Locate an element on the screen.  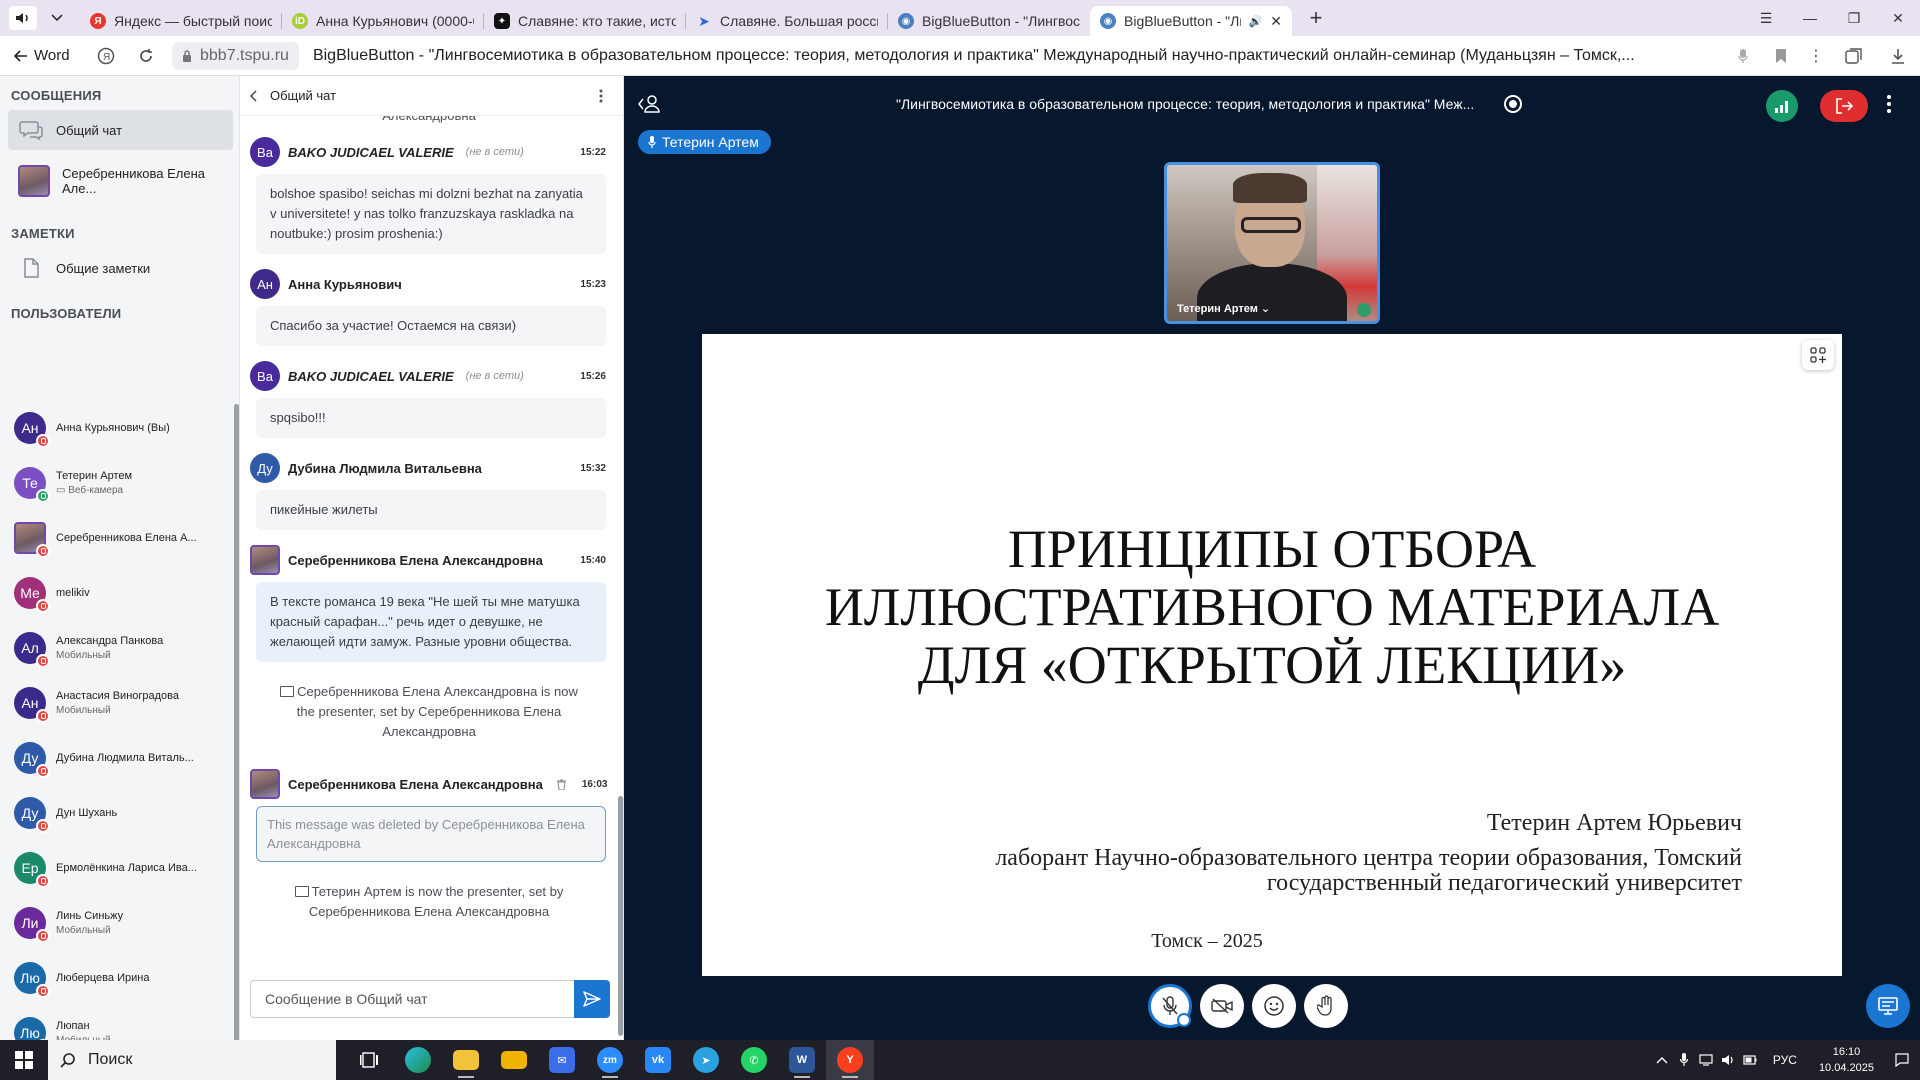
avatar: Те is located at coordinates (32, 484).